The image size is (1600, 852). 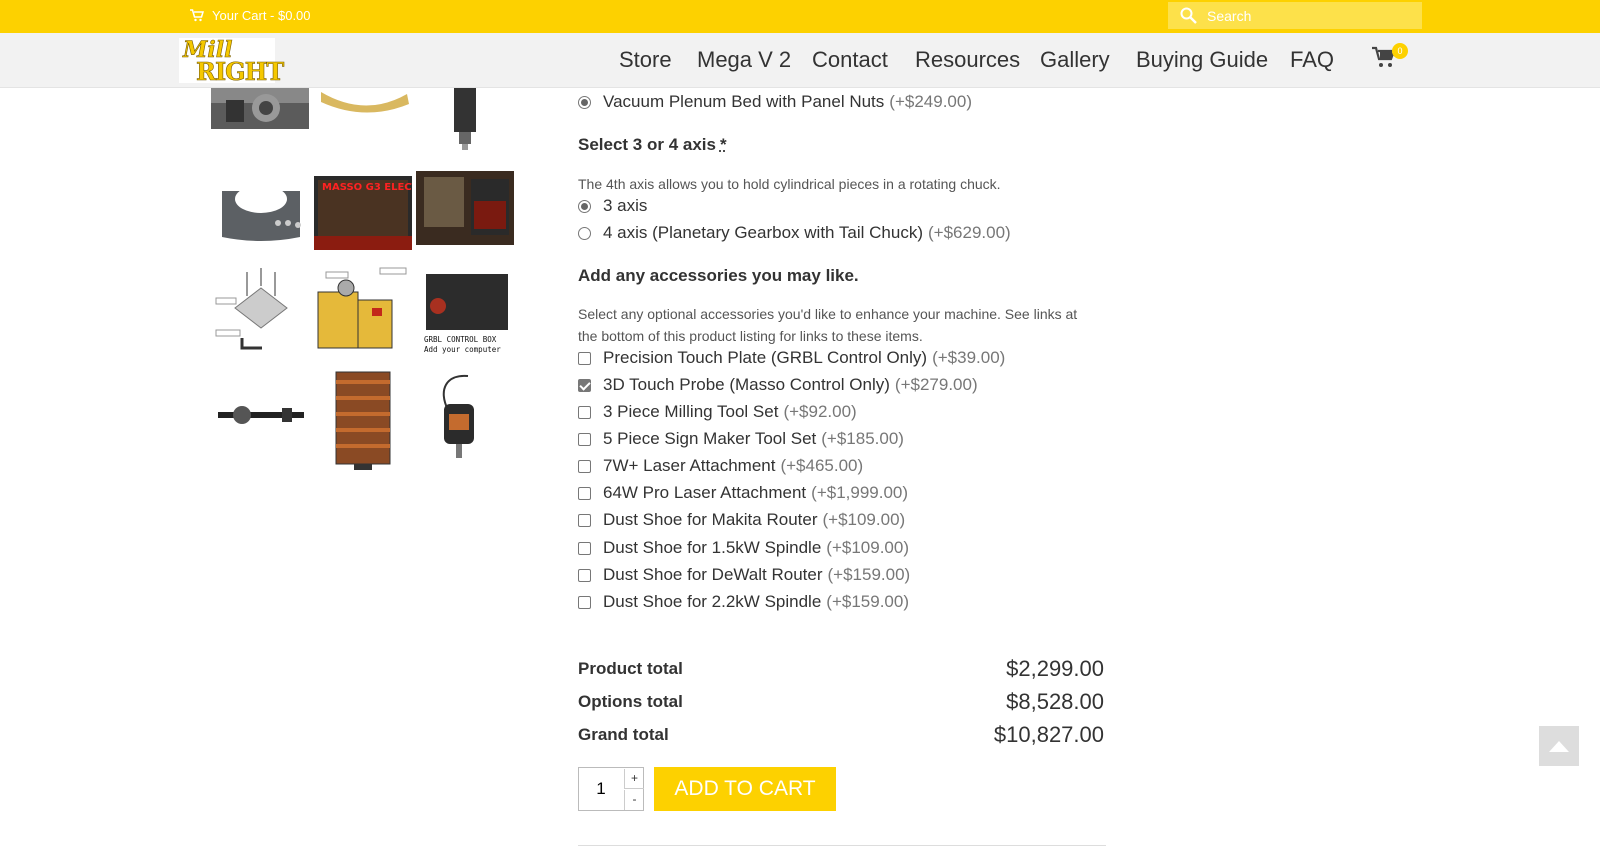 I want to click on quantity-input: 1, so click(x=601, y=789).